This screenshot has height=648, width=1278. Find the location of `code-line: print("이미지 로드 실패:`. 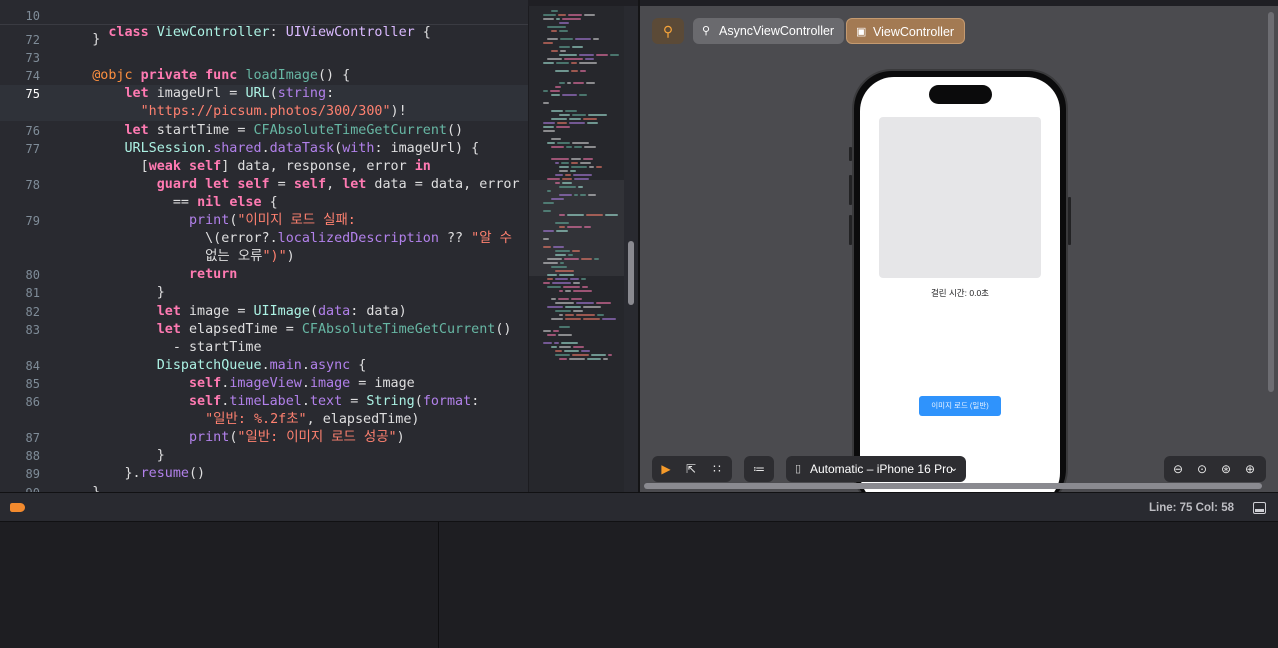

code-line: print("이미지 로드 실패: is located at coordinates (294, 221).